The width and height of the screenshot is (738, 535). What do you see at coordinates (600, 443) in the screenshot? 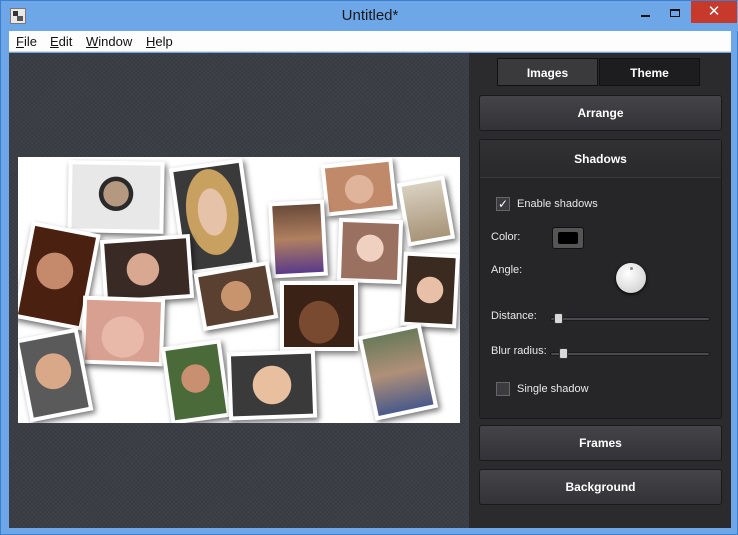
I see `frames-section-button: Frames` at bounding box center [600, 443].